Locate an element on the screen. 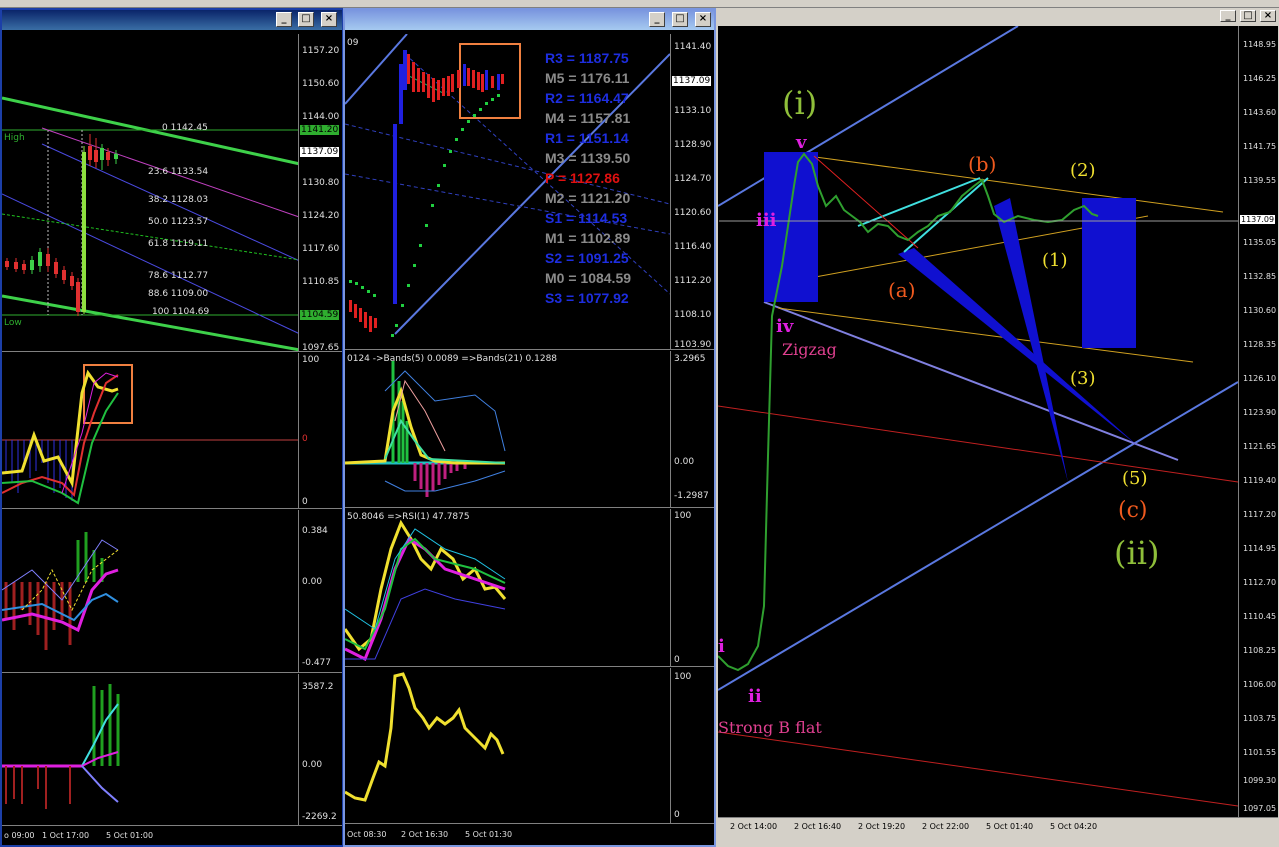 The width and height of the screenshot is (1279, 847). middle-window-titlebar: _ □ × is located at coordinates (529, 20).